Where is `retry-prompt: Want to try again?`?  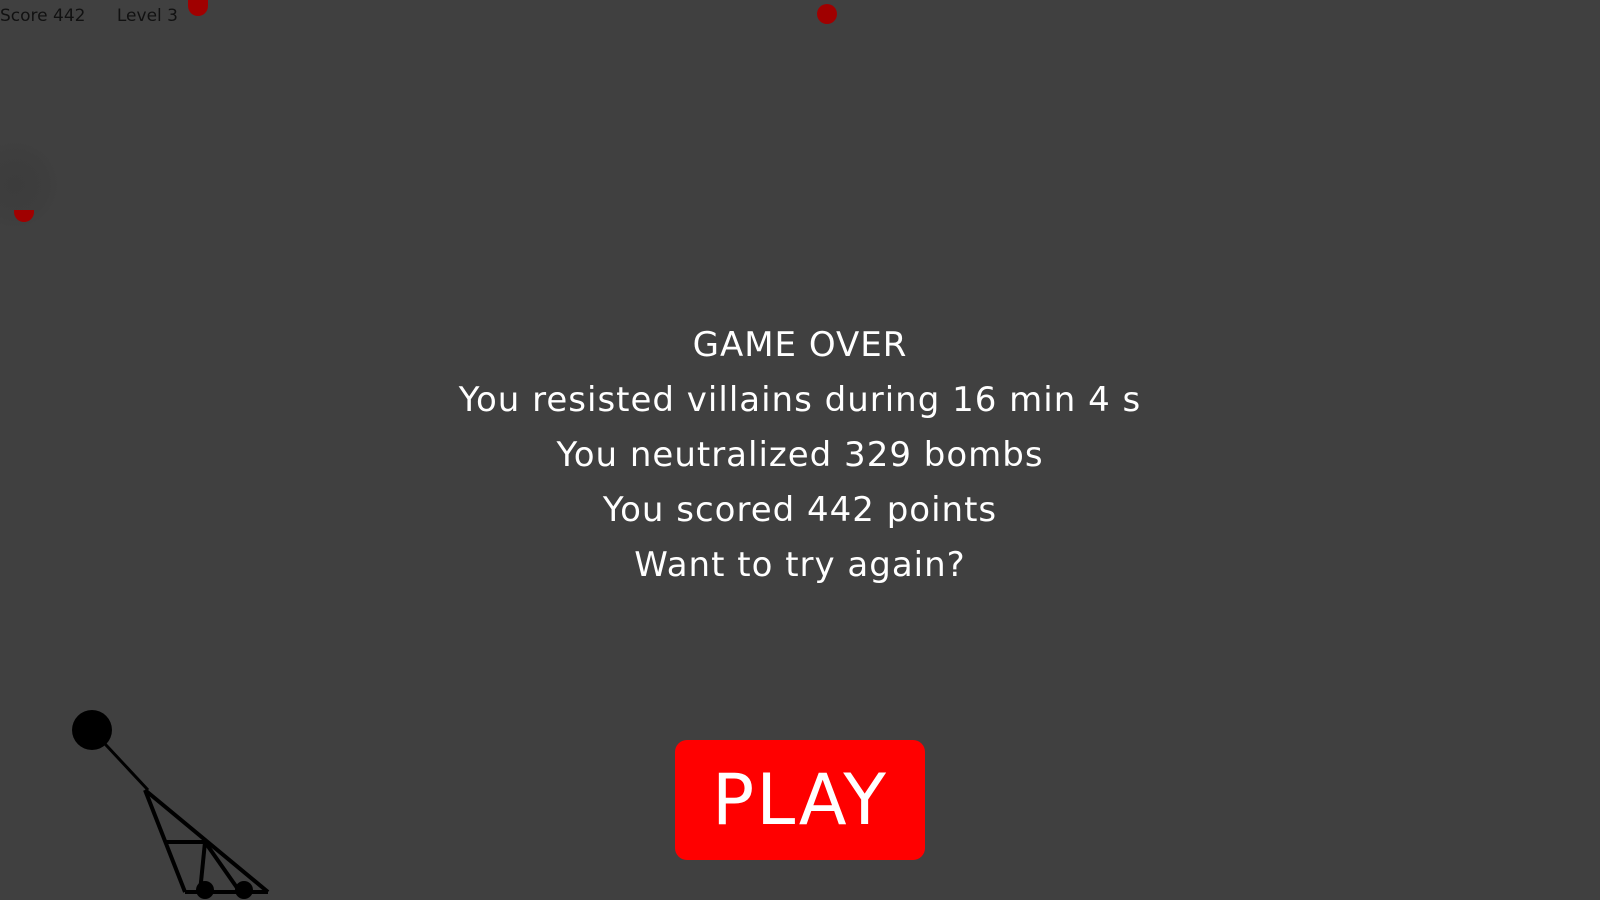 retry-prompt: Want to try again? is located at coordinates (800, 565).